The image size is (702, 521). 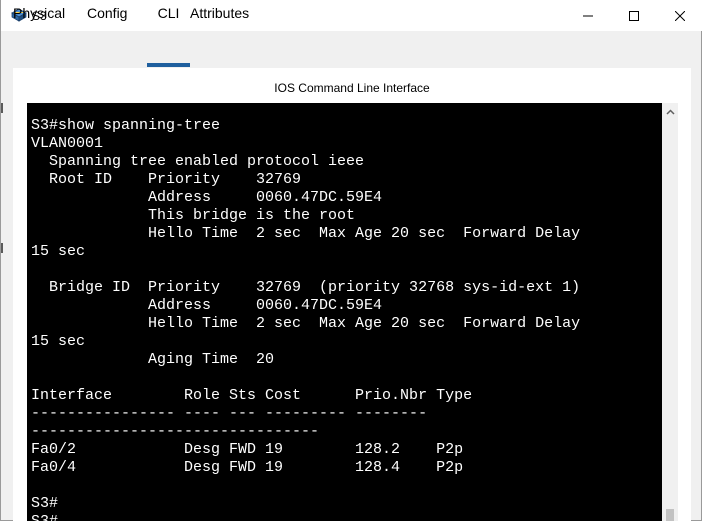 I want to click on scroll-thumb, so click(x=670, y=515).